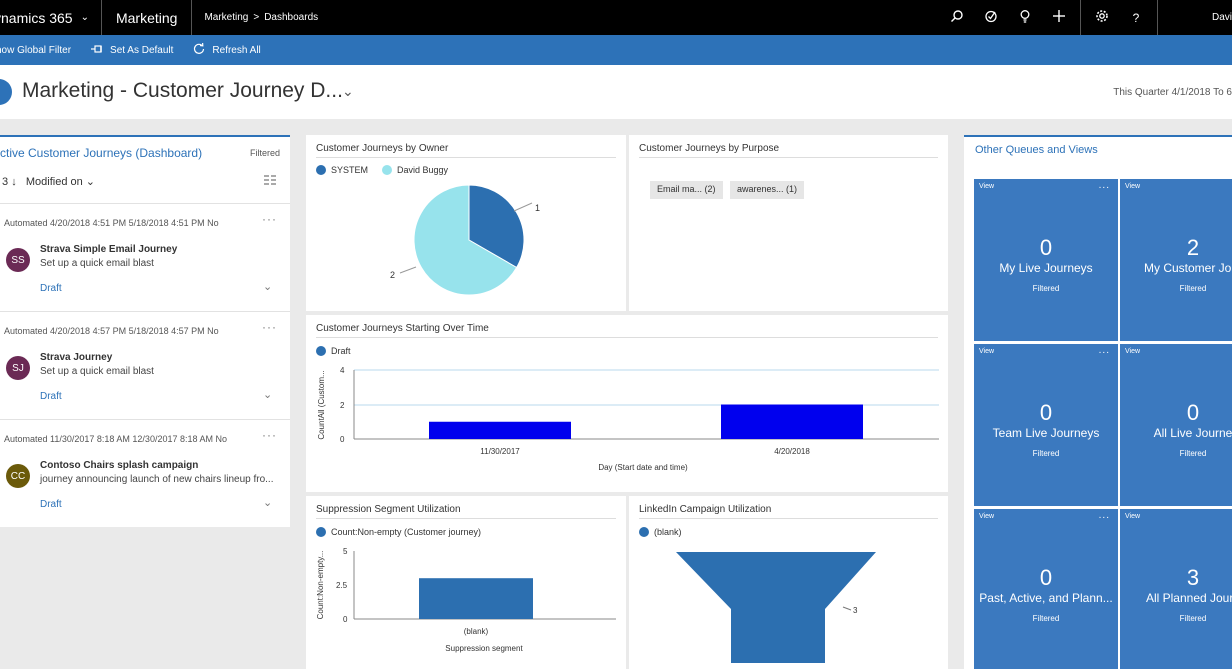 The image size is (1232, 669). Describe the element at coordinates (345, 551) in the screenshot. I see `y-tick-label: 5` at that location.